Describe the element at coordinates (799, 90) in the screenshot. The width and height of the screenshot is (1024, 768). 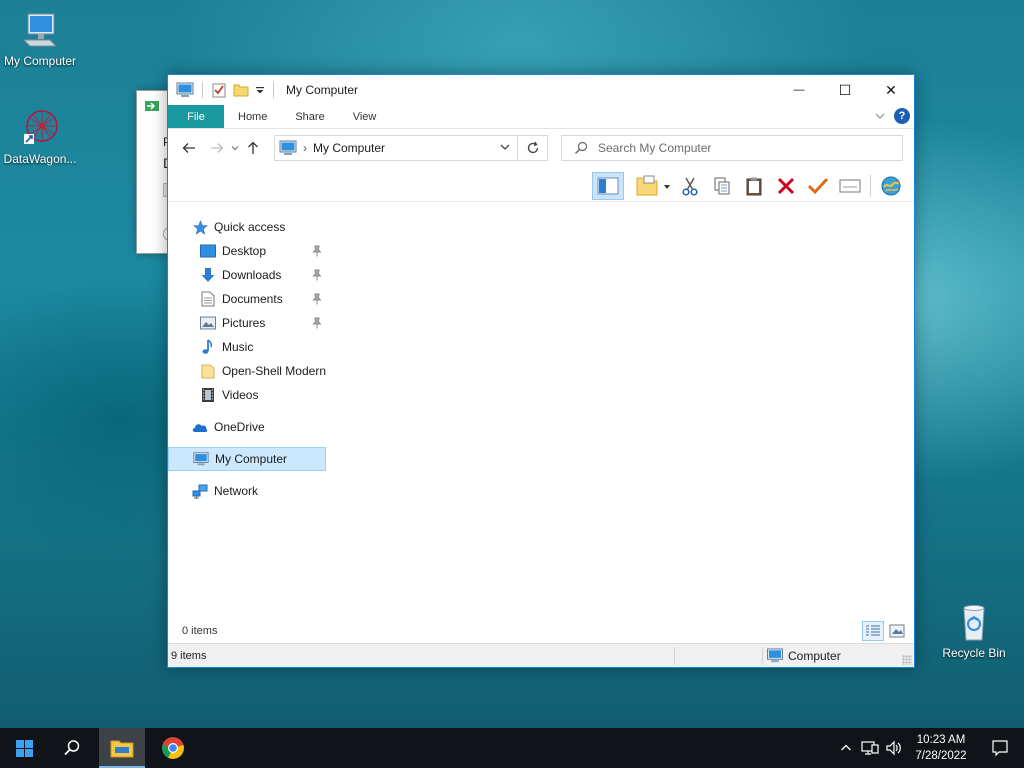
I see `minimize-button: —` at that location.